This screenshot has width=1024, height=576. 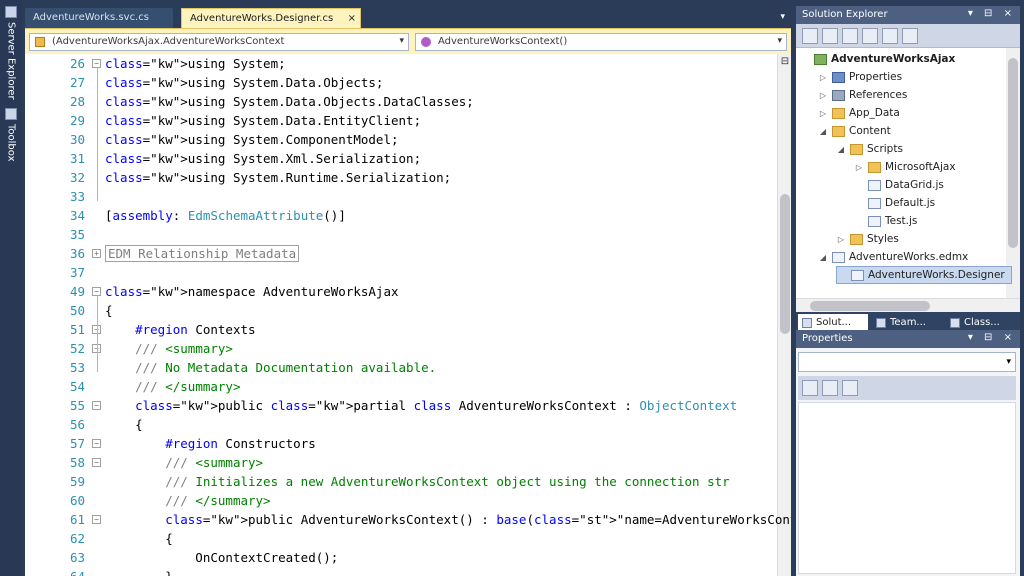 I want to click on properties-icon, so click(x=810, y=36).